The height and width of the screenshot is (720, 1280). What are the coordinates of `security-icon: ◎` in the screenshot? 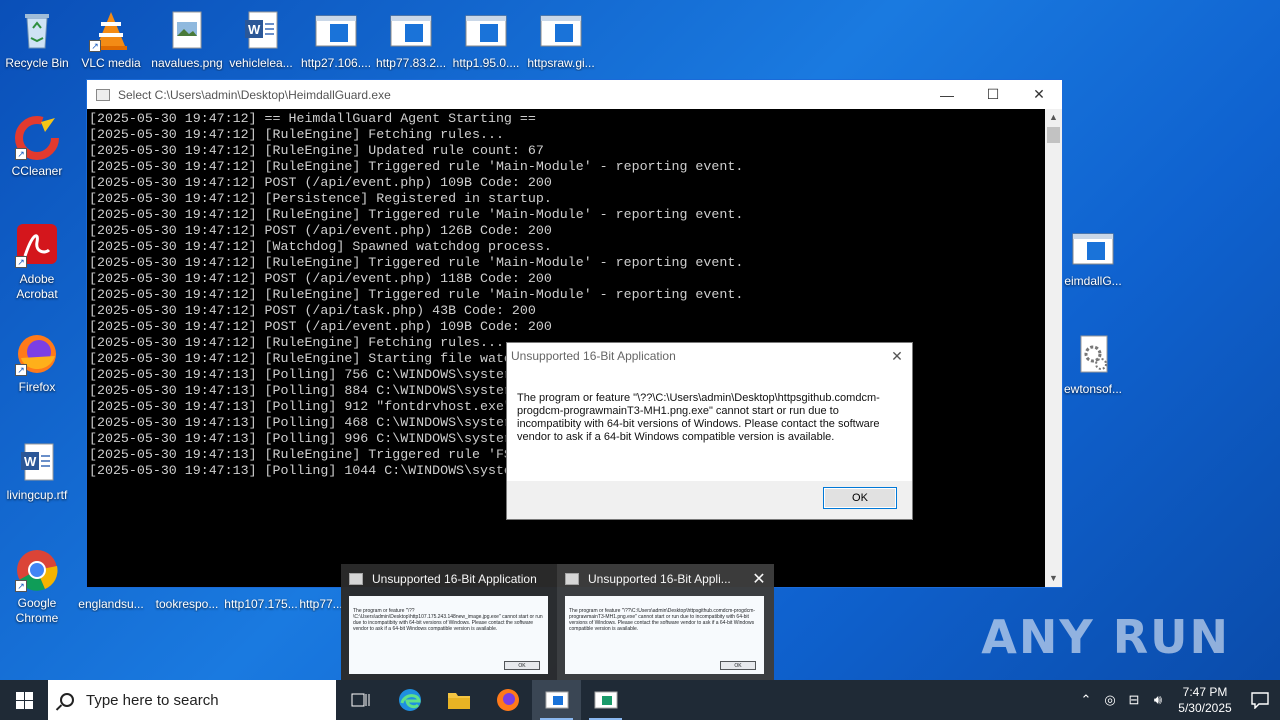 It's located at (1110, 700).